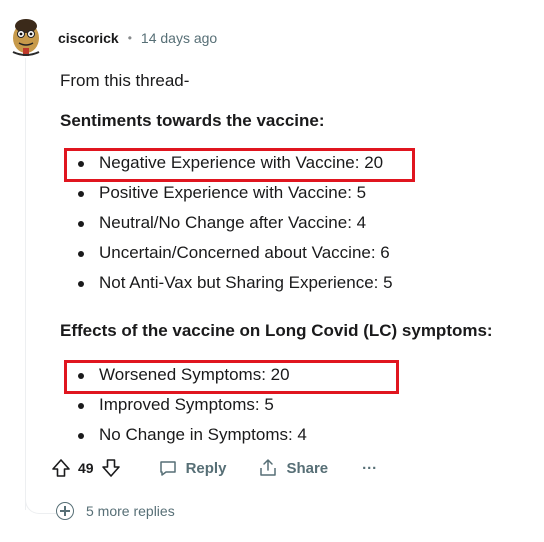 The width and height of the screenshot is (544, 542). I want to click on username-link: ciscorick, so click(88, 38).